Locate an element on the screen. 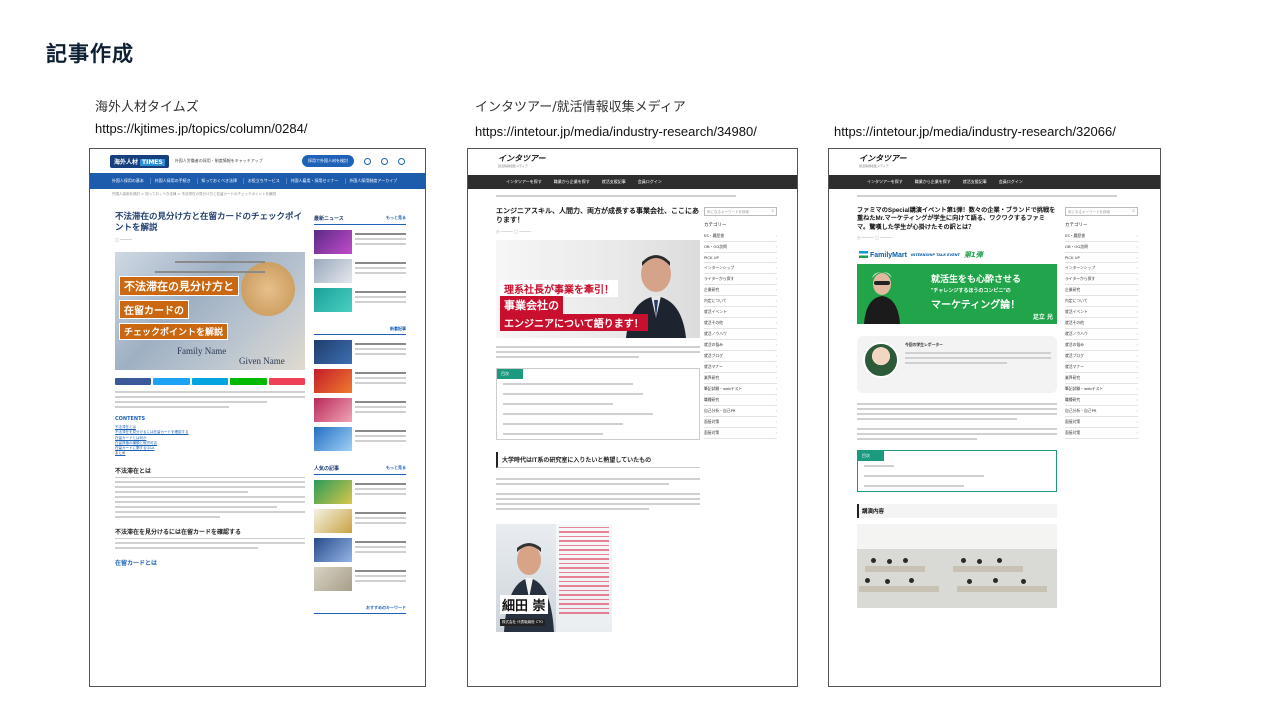  cta-button: 採用で外国人材を検討 is located at coordinates (328, 161).